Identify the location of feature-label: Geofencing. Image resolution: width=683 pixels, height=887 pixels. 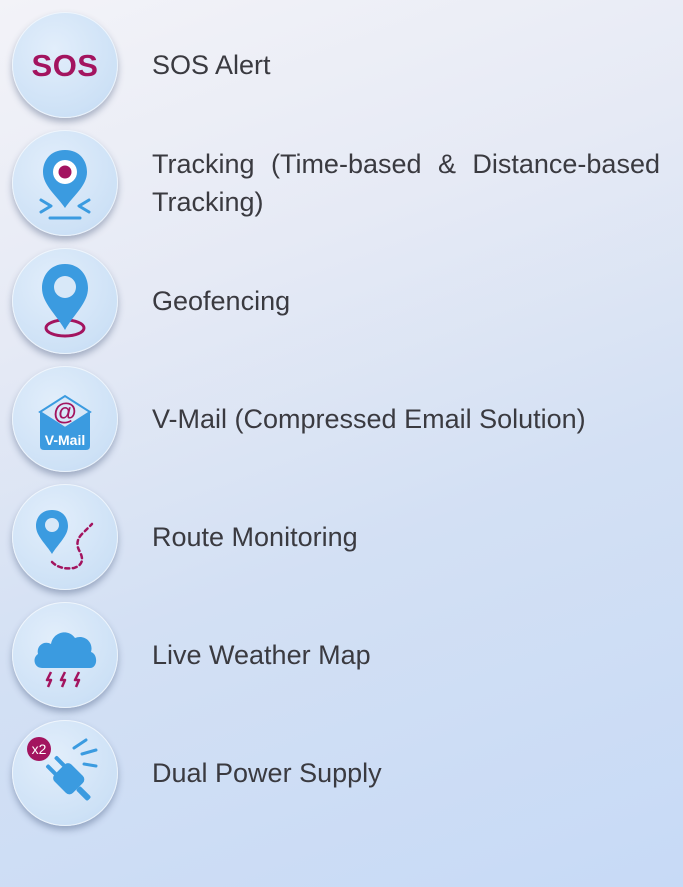
(221, 301).